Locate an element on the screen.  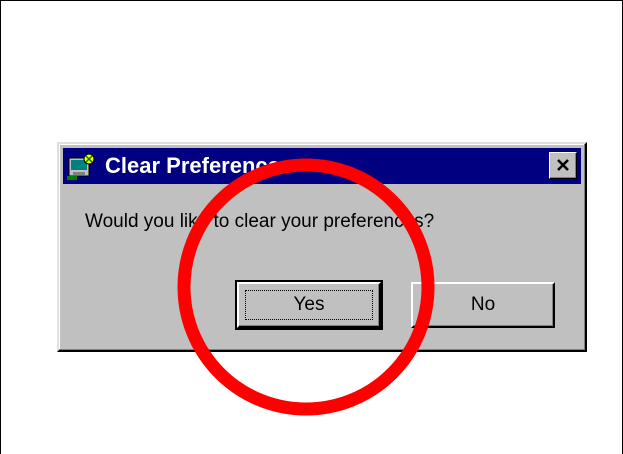
yes-button-label: Yes is located at coordinates (309, 304).